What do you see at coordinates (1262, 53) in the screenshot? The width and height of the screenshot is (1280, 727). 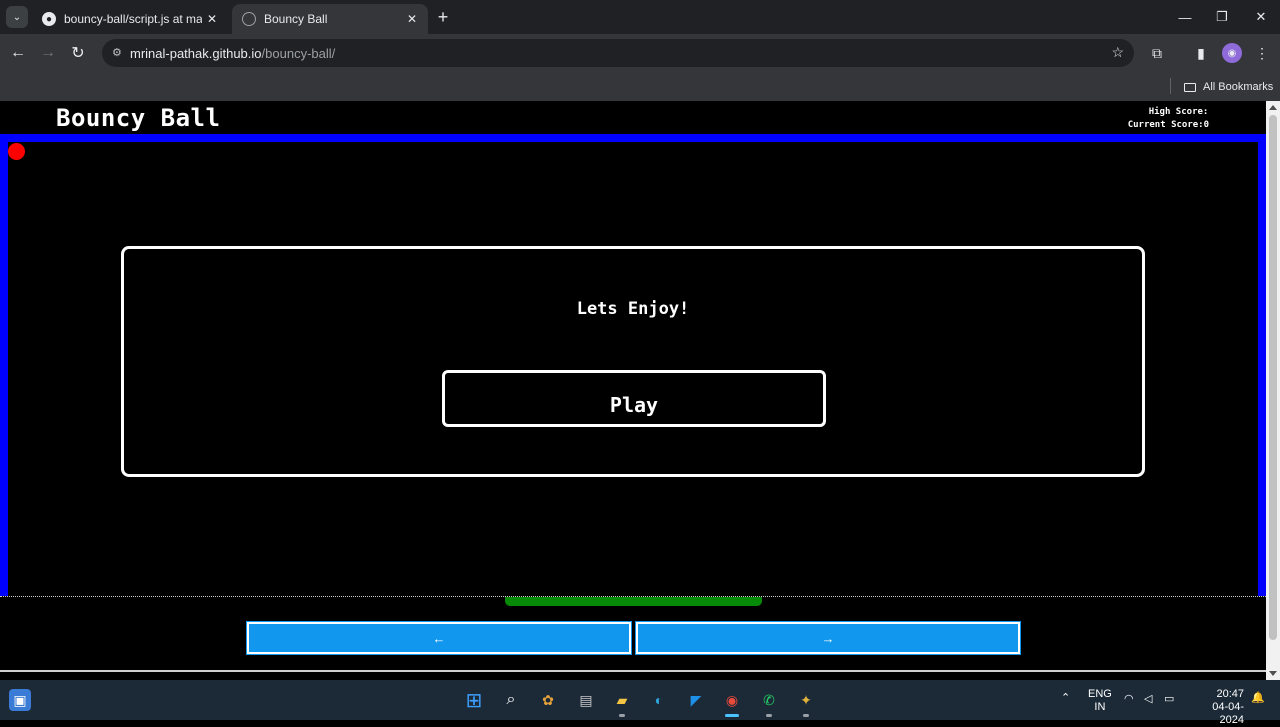 I see `menu-icon: ⋮` at bounding box center [1262, 53].